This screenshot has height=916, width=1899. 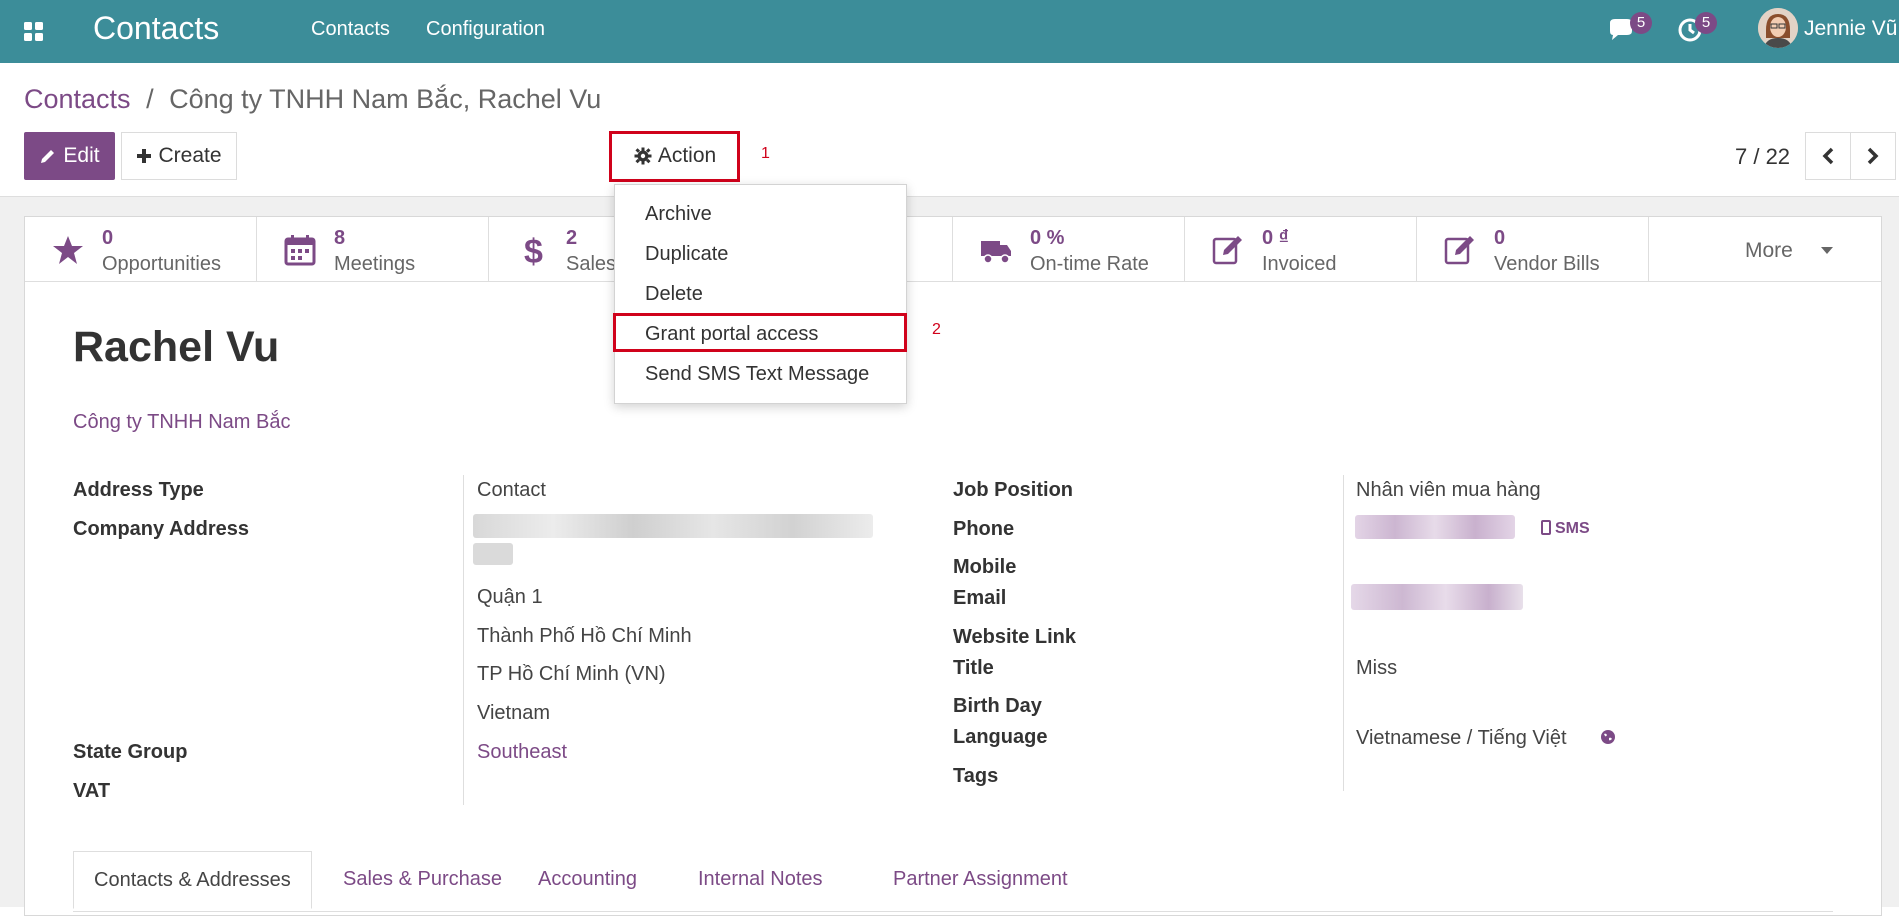 I want to click on stat-label: Opportunities, so click(x=161, y=264).